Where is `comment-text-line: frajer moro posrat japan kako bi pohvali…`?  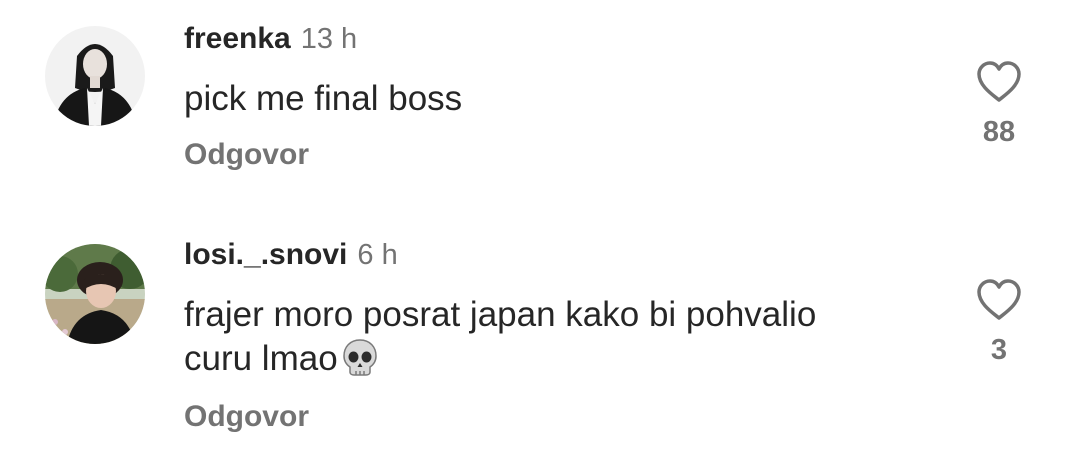
comment-text-line: frajer moro posrat japan kako bi pohvali… is located at coordinates (500, 314).